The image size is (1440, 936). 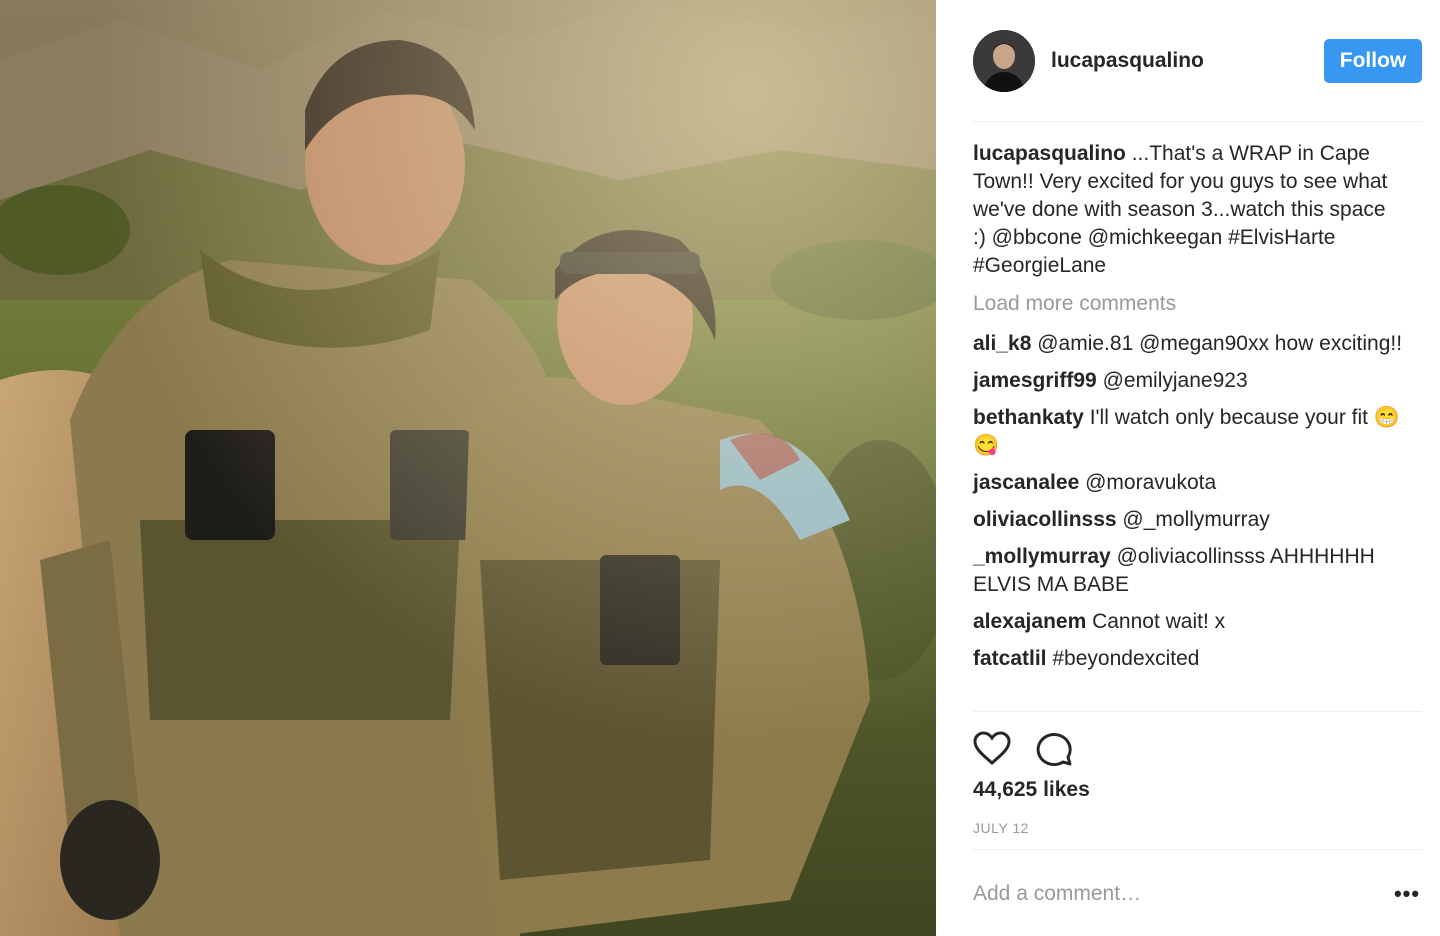 I want to click on heart-icon-graphic, so click(x=992, y=748).